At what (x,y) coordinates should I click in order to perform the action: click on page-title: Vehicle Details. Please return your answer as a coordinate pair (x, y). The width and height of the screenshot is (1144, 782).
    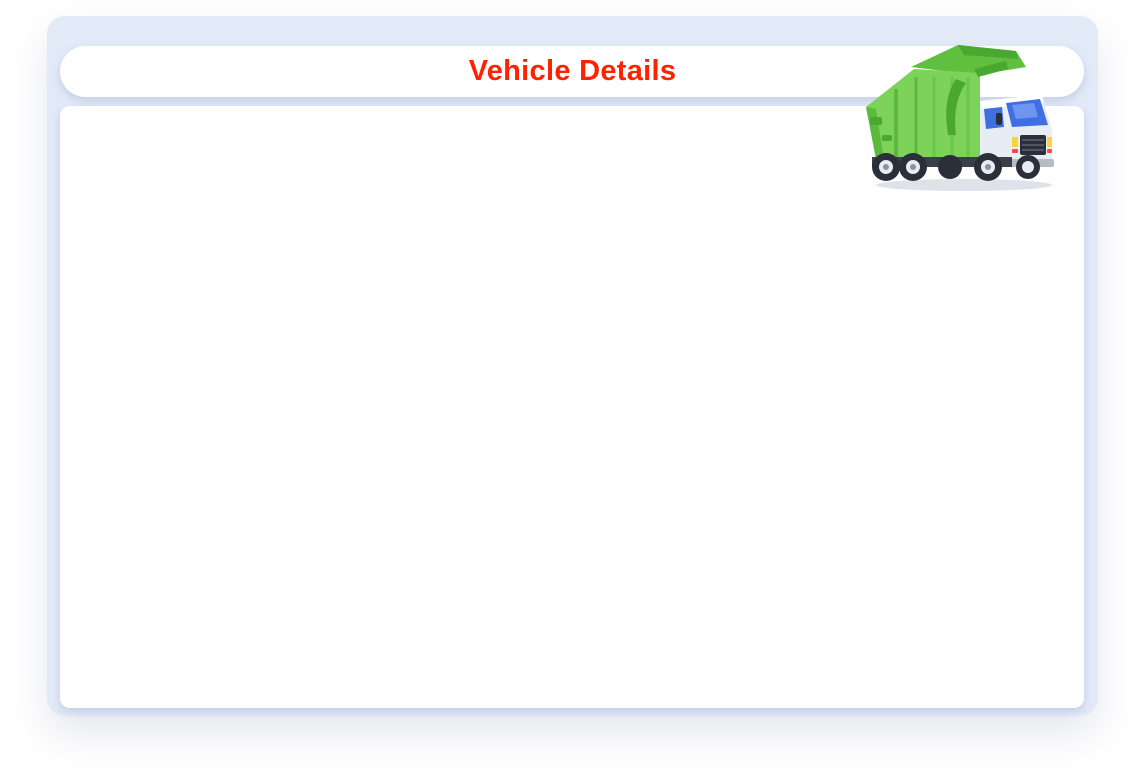
    Looking at the image, I should click on (572, 71).